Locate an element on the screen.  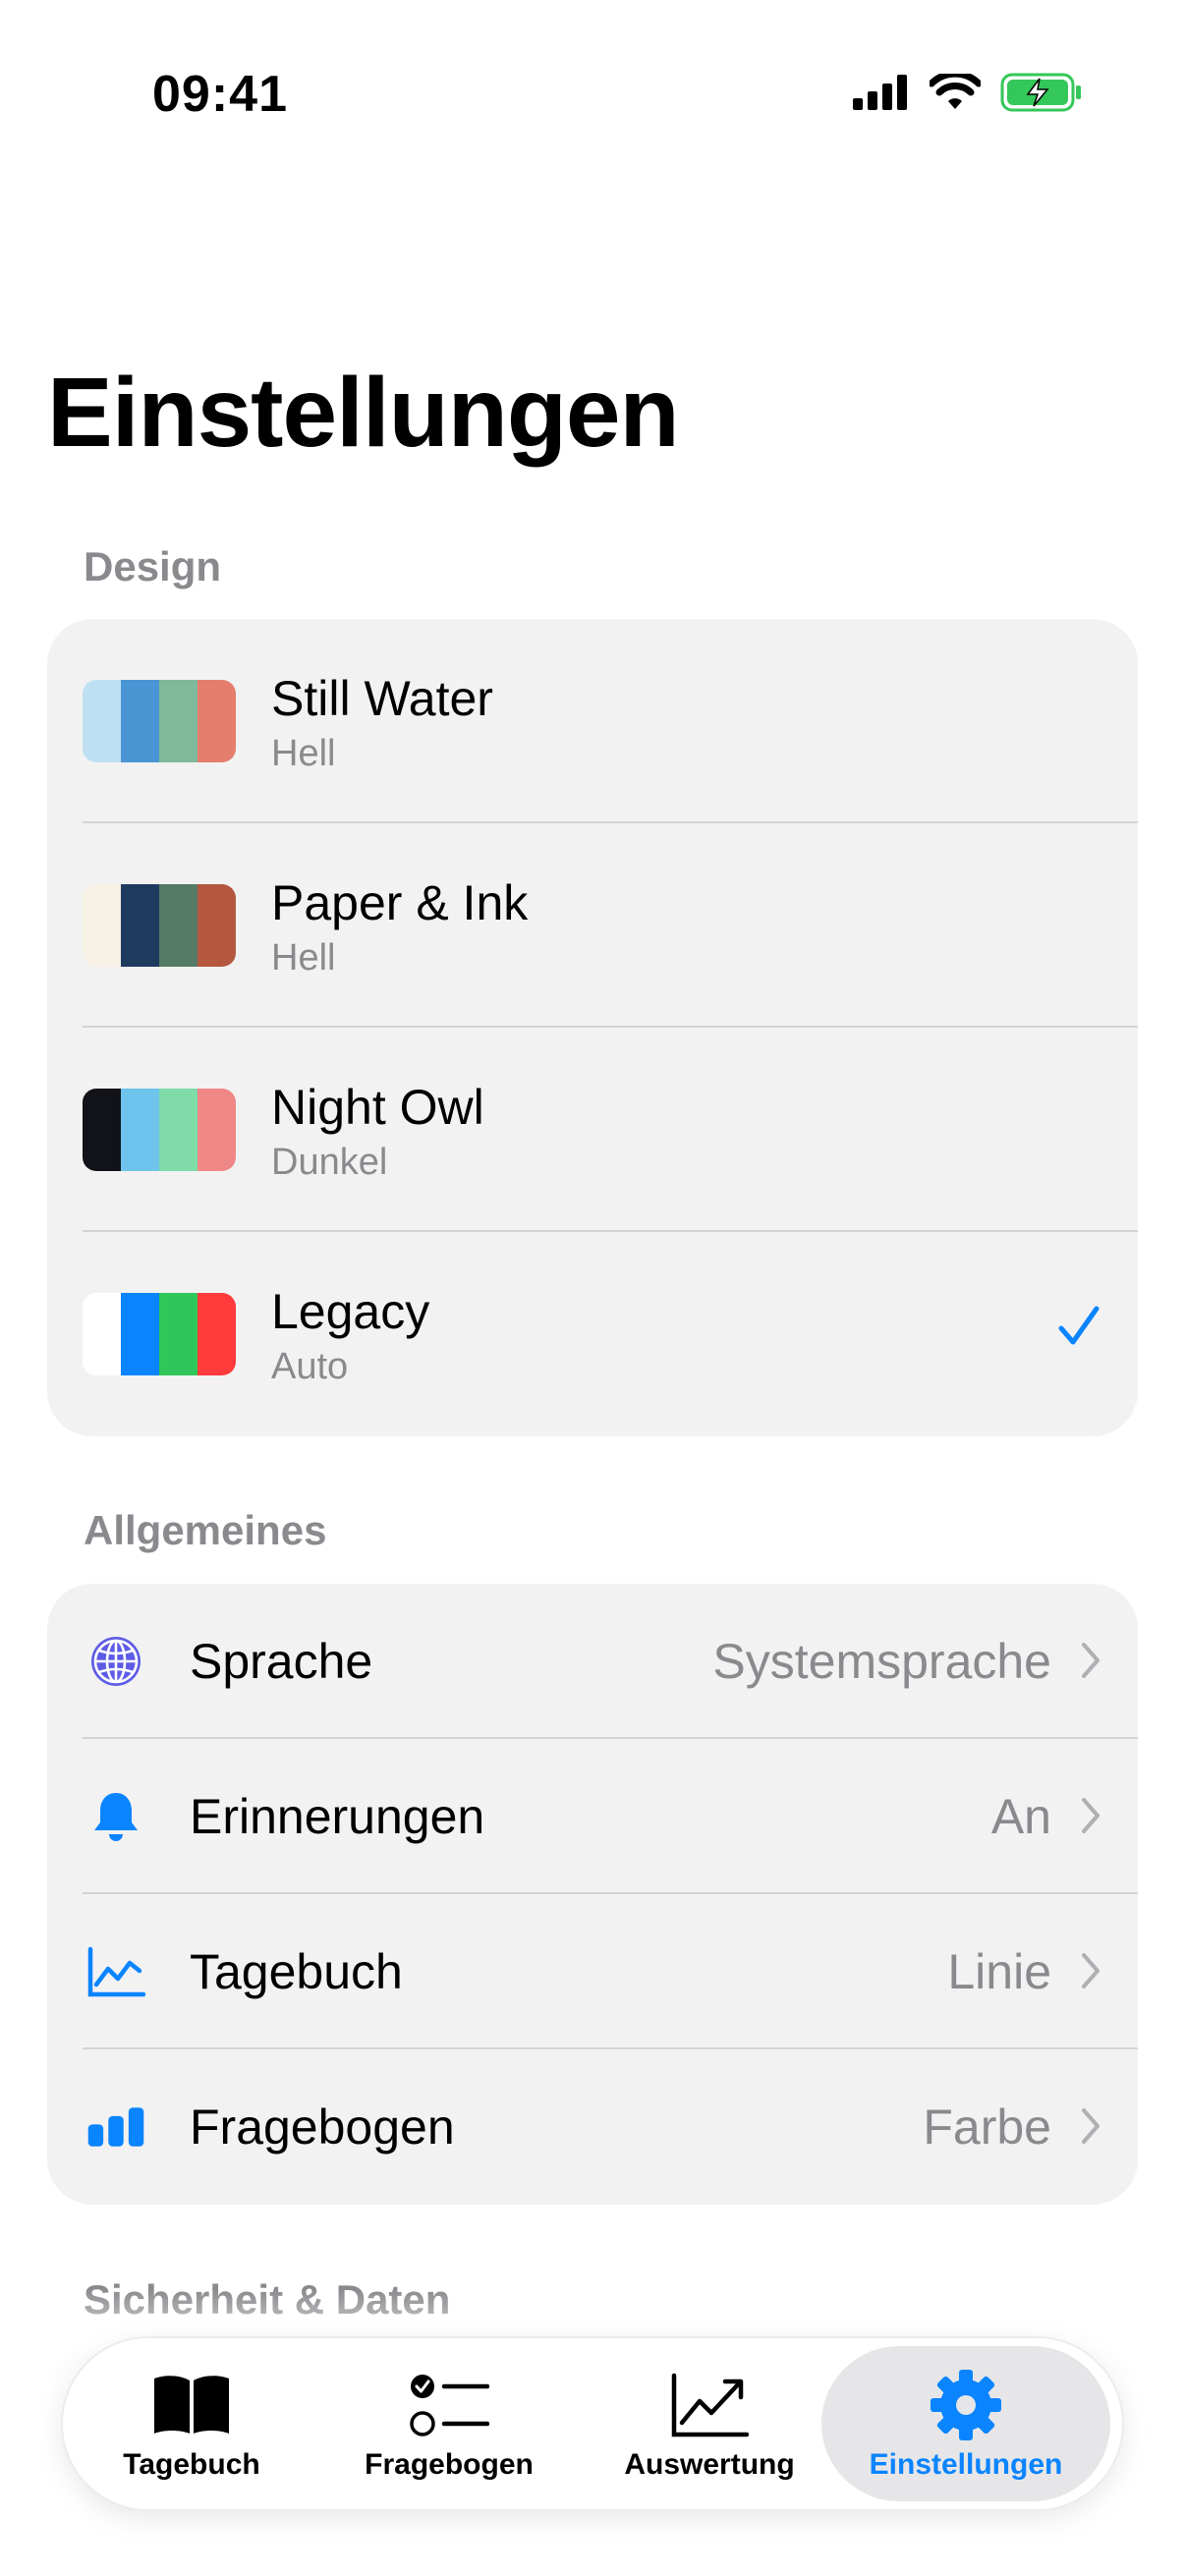
theme-mode: Auto is located at coordinates (310, 1366).